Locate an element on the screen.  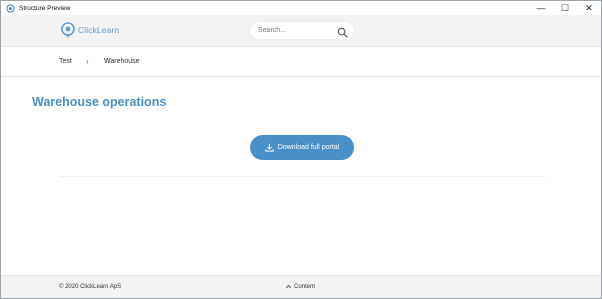
window-title: Structure Preview is located at coordinates (45, 8).